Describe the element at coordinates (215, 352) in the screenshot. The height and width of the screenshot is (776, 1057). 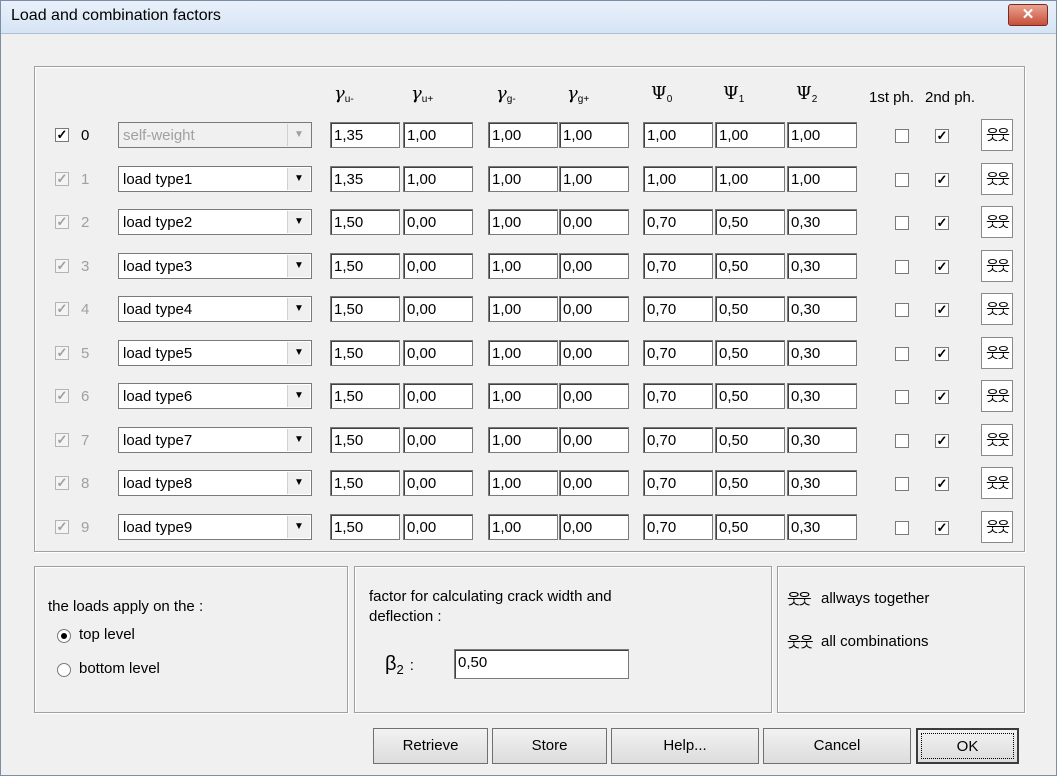
I see `load-type-combo: load type5 ▼` at that location.